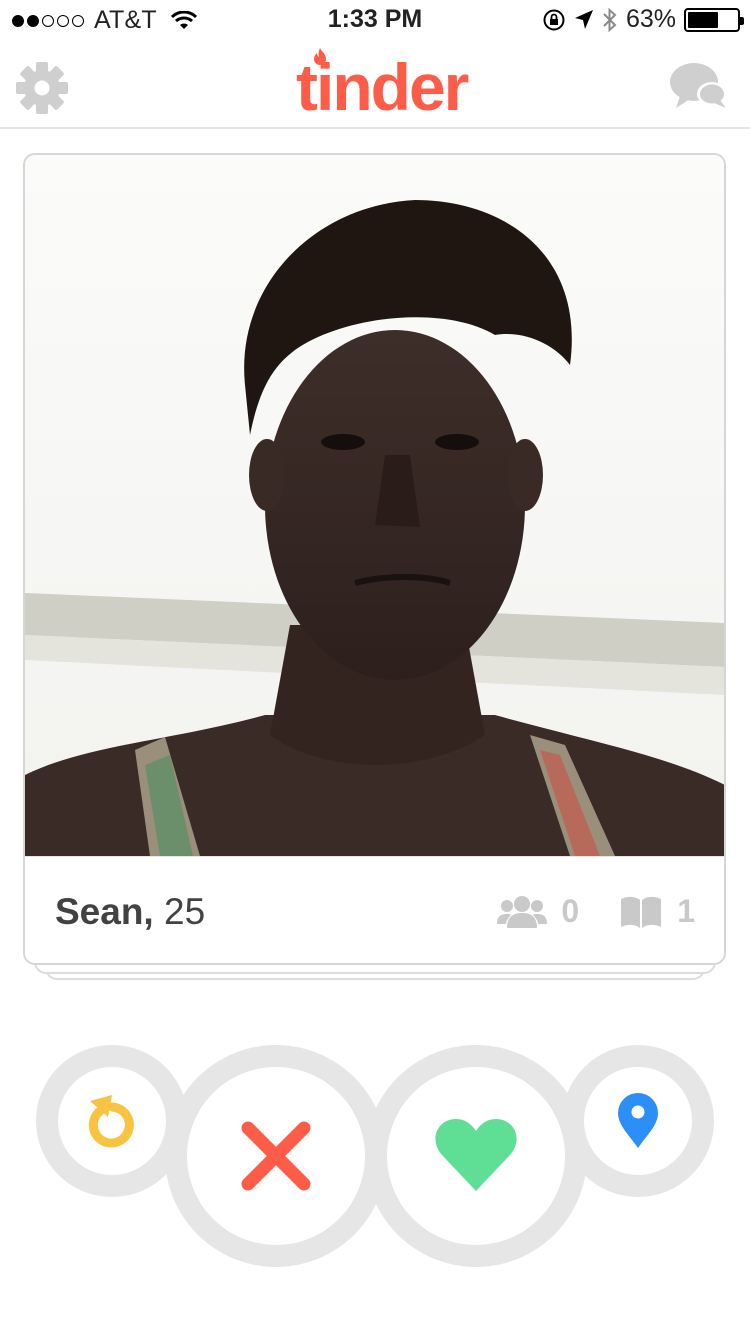 Image resolution: width=750 pixels, height=1334 pixels. What do you see at coordinates (320, 56) in the screenshot?
I see `flame-icon` at bounding box center [320, 56].